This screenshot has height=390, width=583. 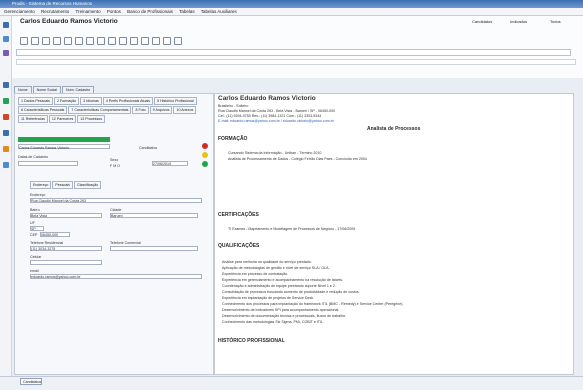 What do you see at coordinates (239, 246) in the screenshot?
I see `section-qualificacoes: QUALIFICAÇÕES` at bounding box center [239, 246].